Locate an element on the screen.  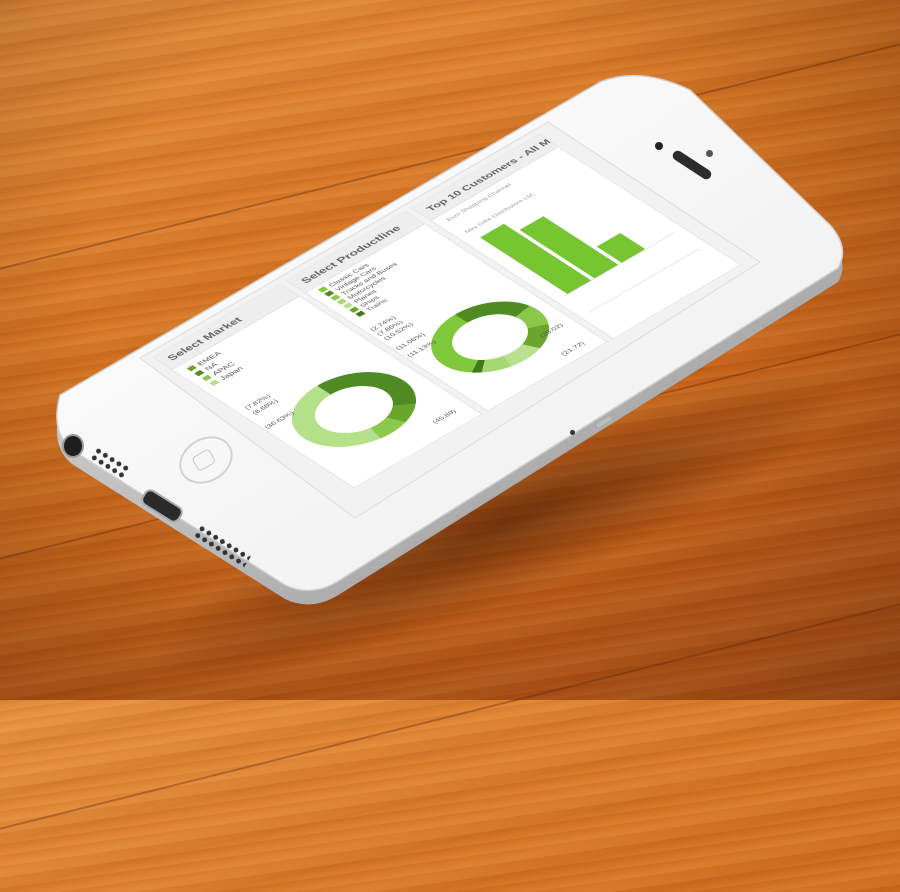
market-pct-label: (45.89) is located at coordinates (445, 417).